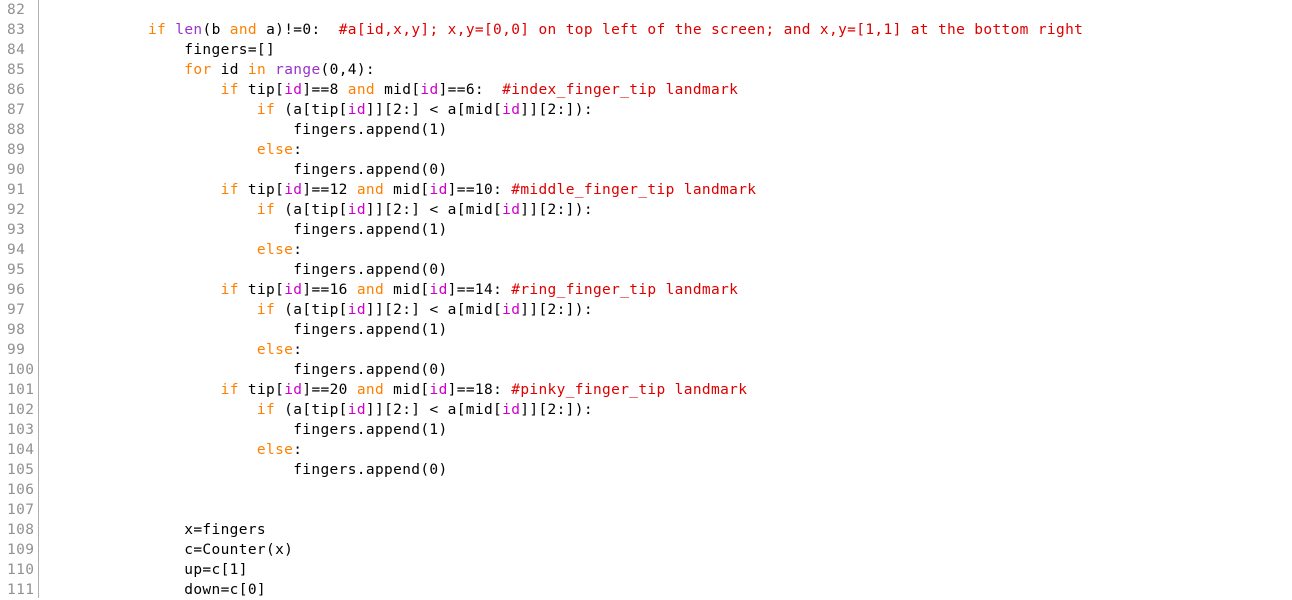 The width and height of the screenshot is (1292, 600). Describe the element at coordinates (329, 190) in the screenshot. I see `code-token-txt: ]==12` at that location.